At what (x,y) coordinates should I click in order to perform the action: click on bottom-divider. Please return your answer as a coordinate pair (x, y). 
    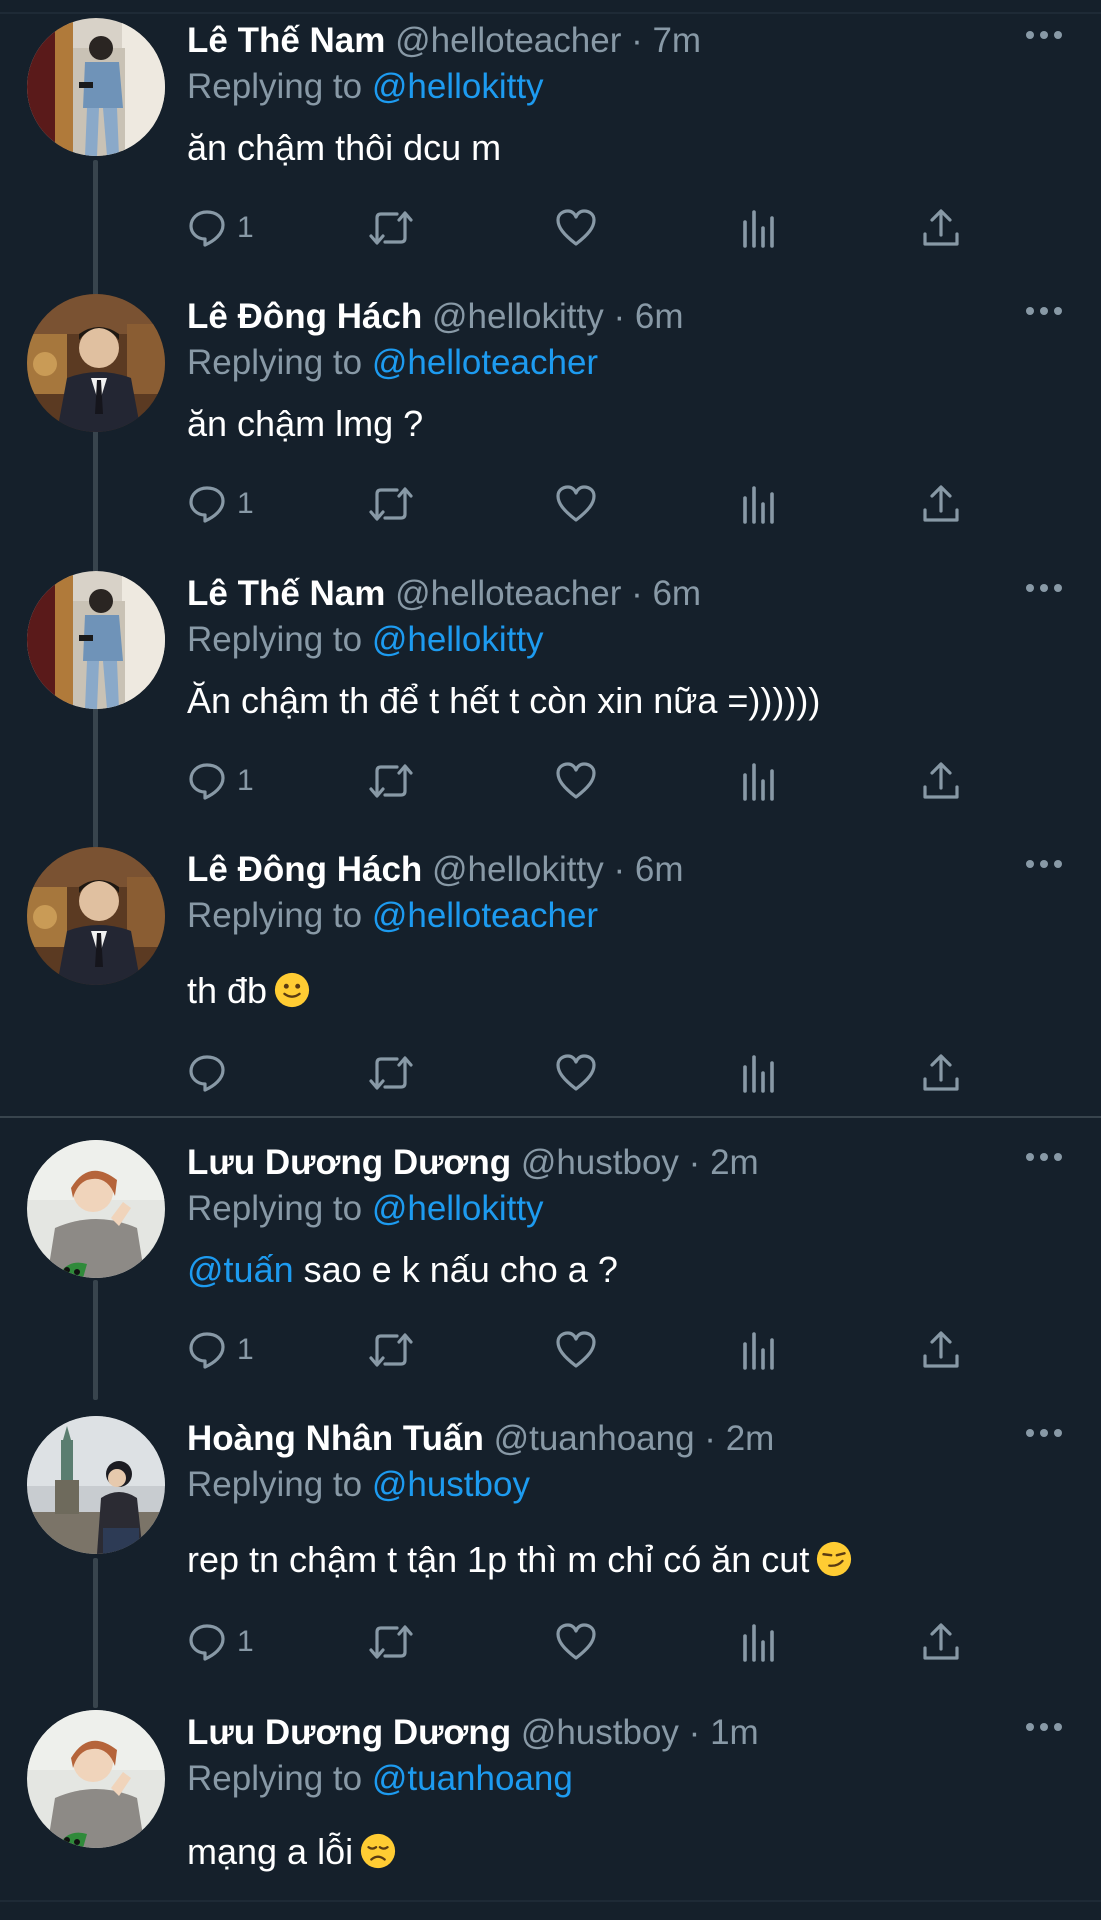
    Looking at the image, I should click on (550, 1901).